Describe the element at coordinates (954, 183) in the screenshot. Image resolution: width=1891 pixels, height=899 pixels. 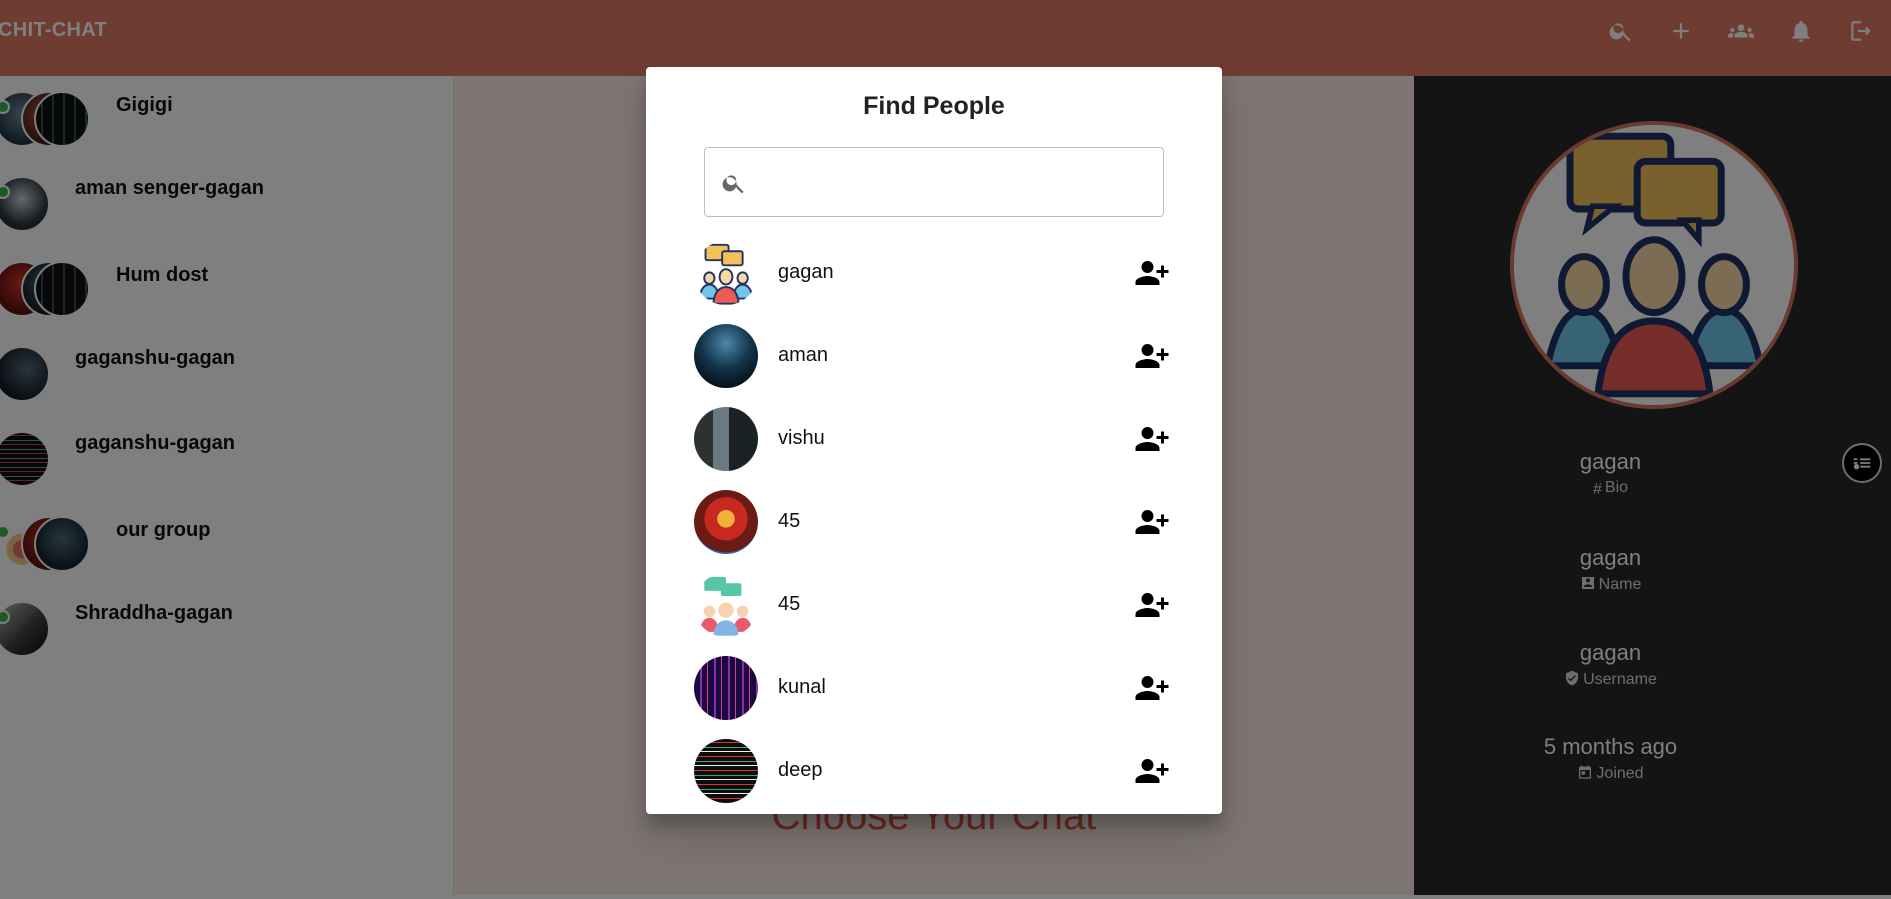
I see `search-input` at that location.